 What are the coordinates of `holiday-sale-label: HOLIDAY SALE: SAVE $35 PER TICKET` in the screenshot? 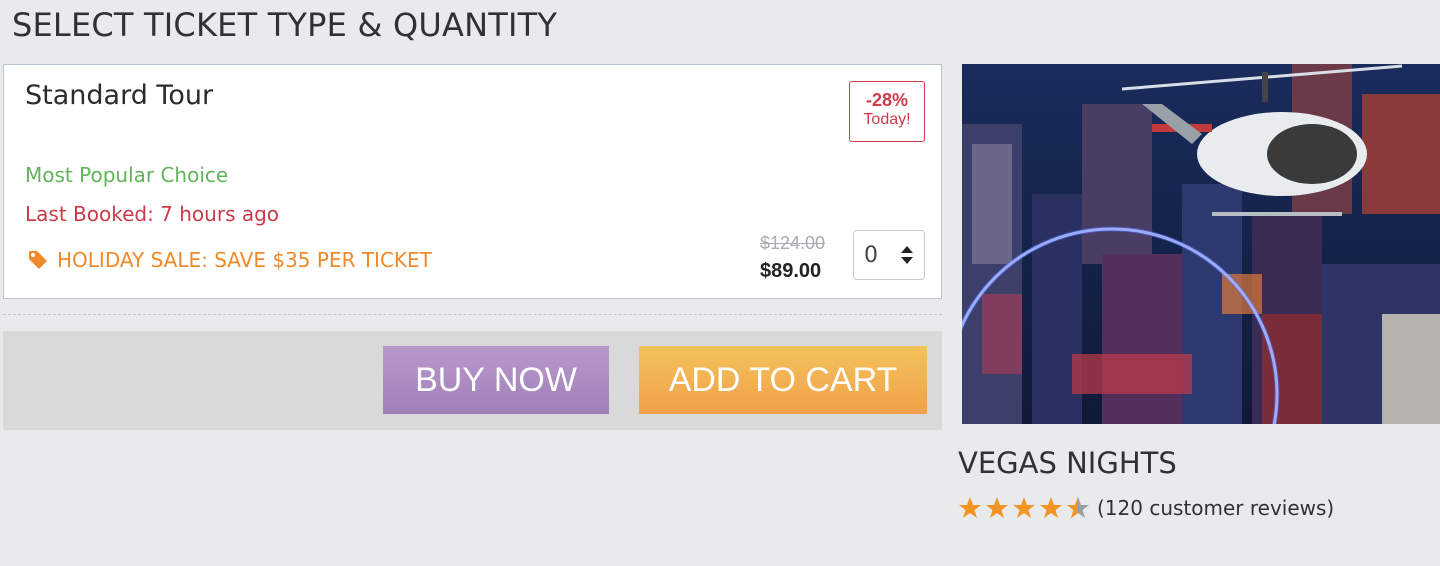 It's located at (230, 260).